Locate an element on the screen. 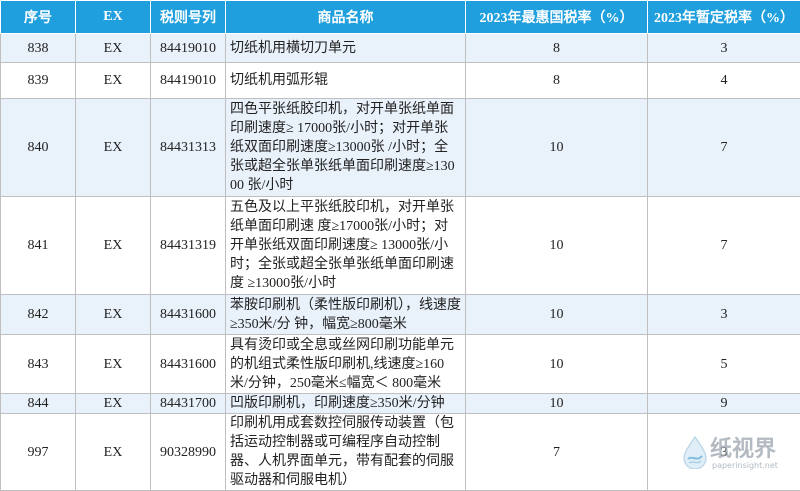  cell-tariff-code: 84431700 is located at coordinates (188, 404).